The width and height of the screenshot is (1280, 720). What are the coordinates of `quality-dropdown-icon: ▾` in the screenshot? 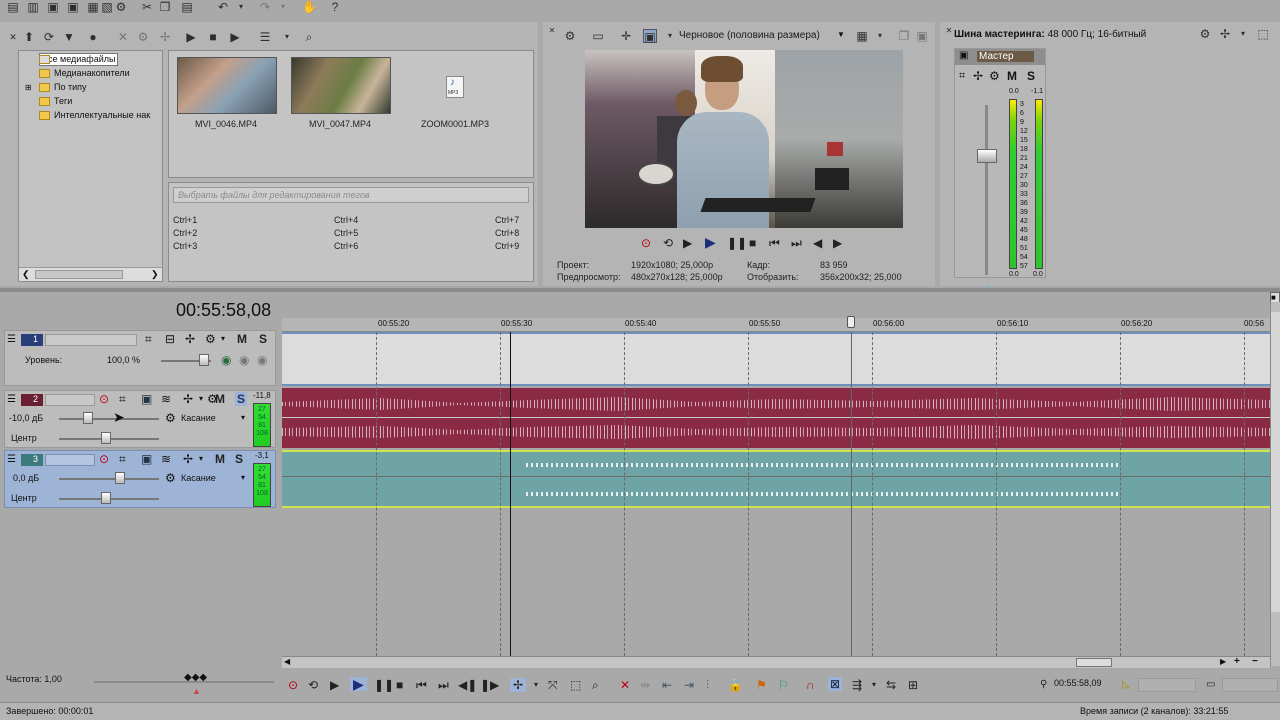 It's located at (670, 36).